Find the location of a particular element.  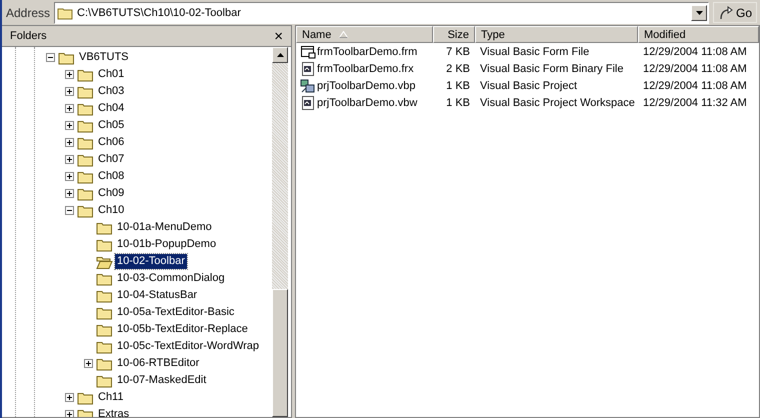

folder-item: Ch03 is located at coordinates (111, 91).